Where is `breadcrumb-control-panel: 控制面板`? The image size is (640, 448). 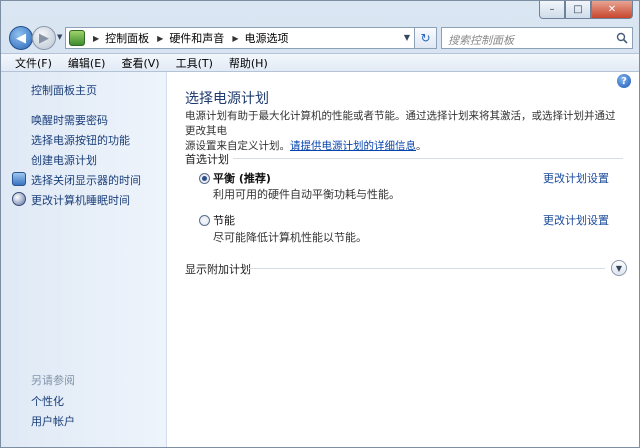
breadcrumb-control-panel: 控制面板 is located at coordinates (127, 38).